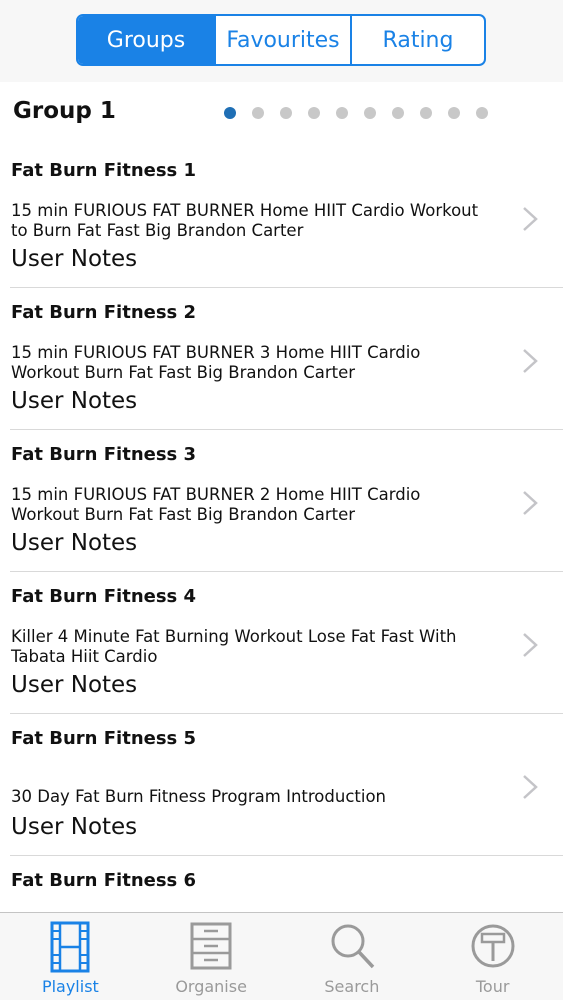 The width and height of the screenshot is (563, 1000). Describe the element at coordinates (146, 40) in the screenshot. I see `segment-groups: Groups` at that location.